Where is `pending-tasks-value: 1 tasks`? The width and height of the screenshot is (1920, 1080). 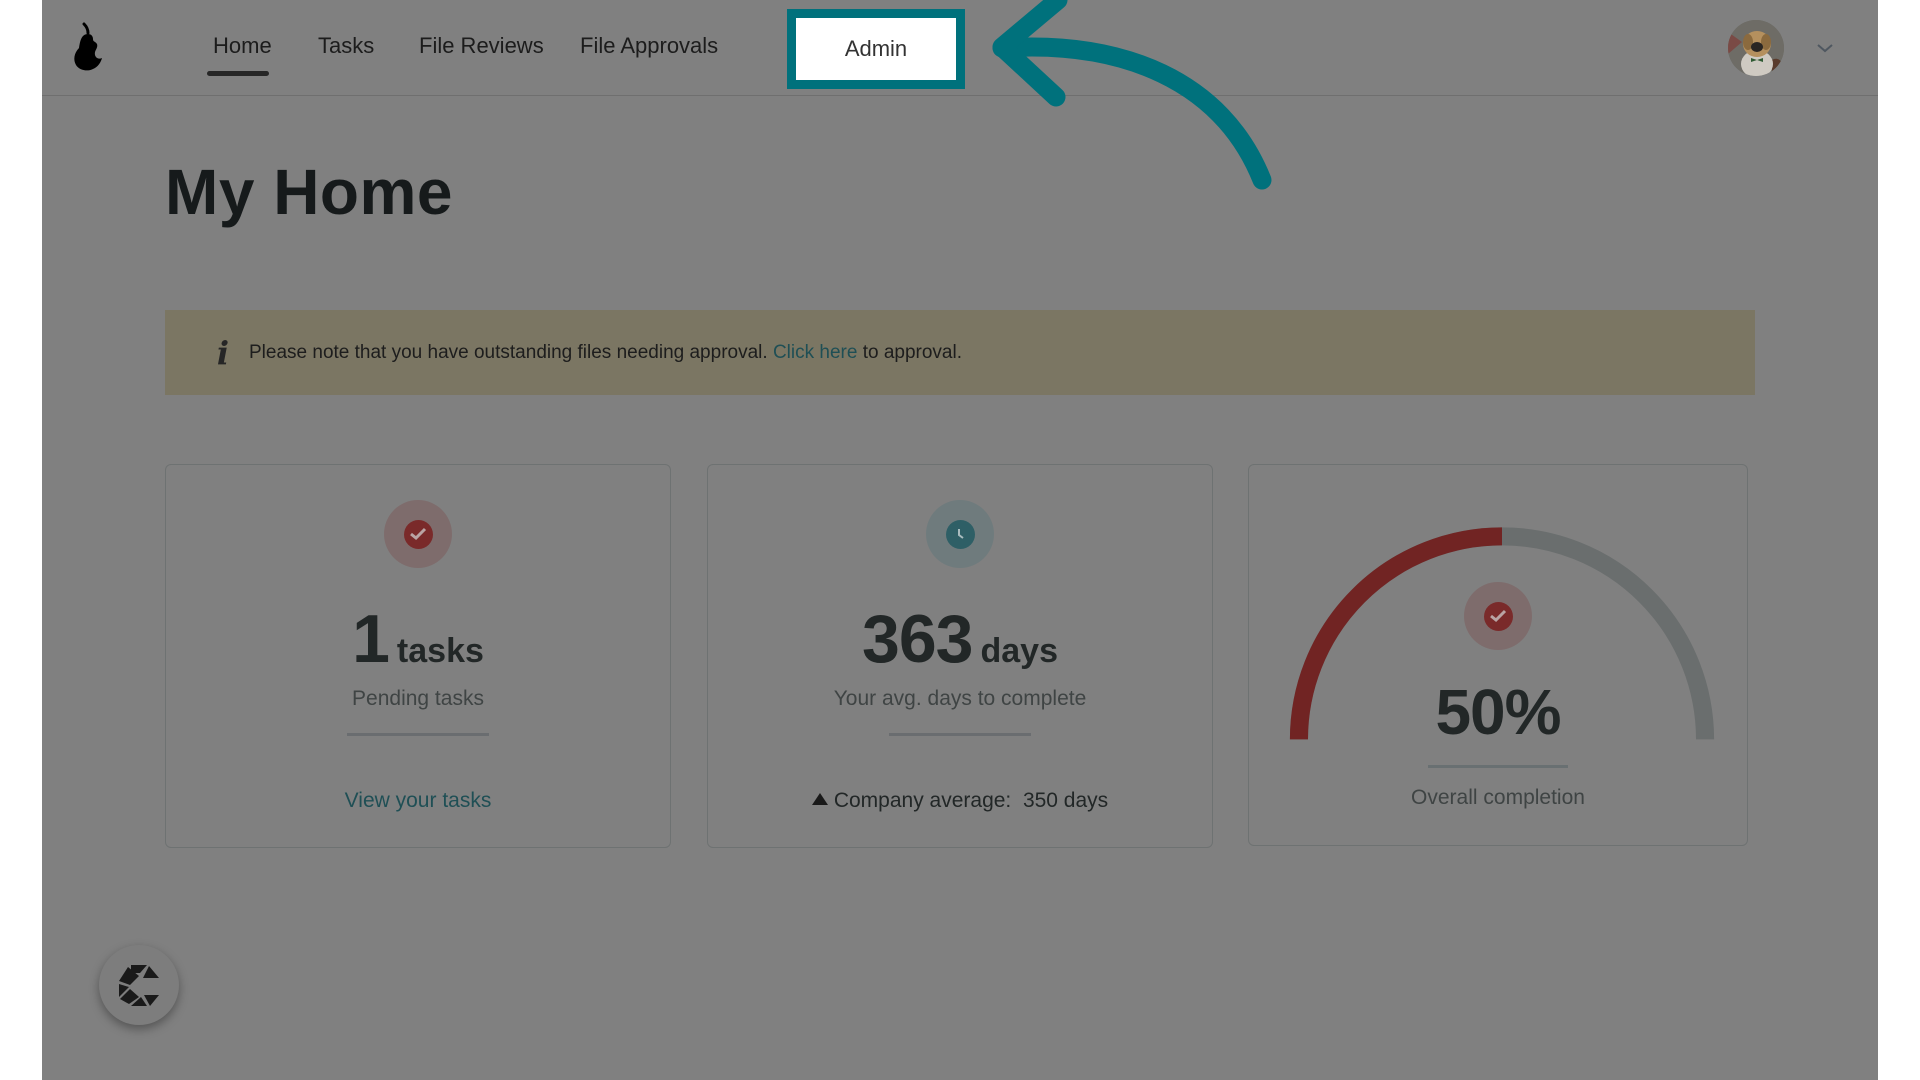 pending-tasks-value: 1 tasks is located at coordinates (418, 639).